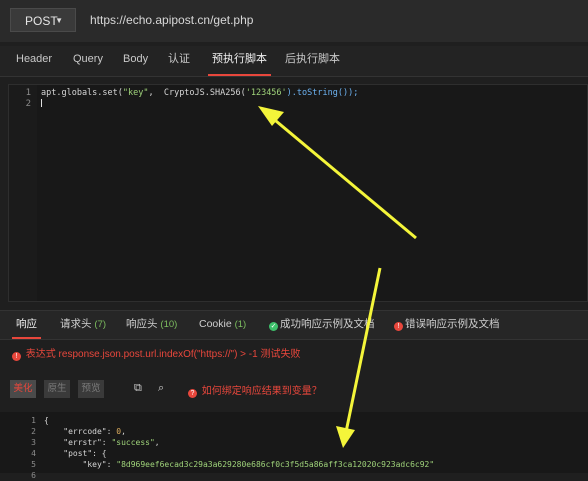 This screenshot has height=481, width=588. What do you see at coordinates (171, 20) in the screenshot?
I see `url-input: https://echo.apipost.cn/get.php` at bounding box center [171, 20].